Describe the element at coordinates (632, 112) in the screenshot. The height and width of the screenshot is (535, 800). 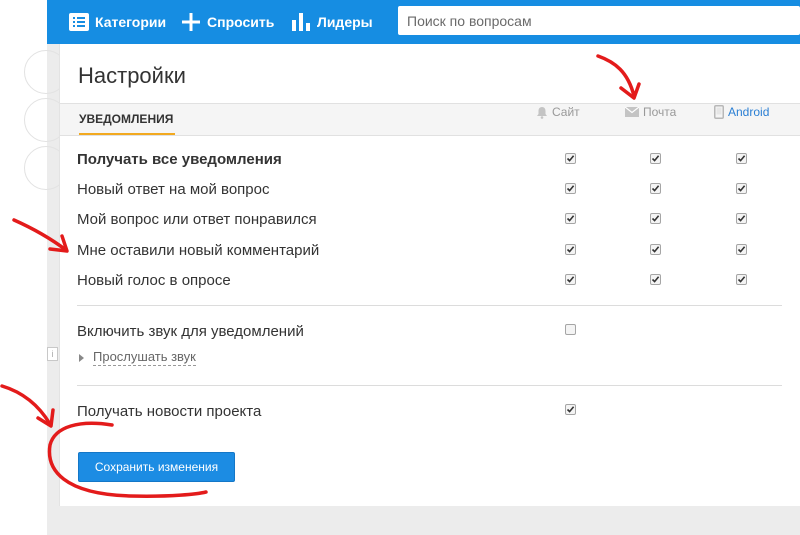
I see `envelope-icon` at that location.